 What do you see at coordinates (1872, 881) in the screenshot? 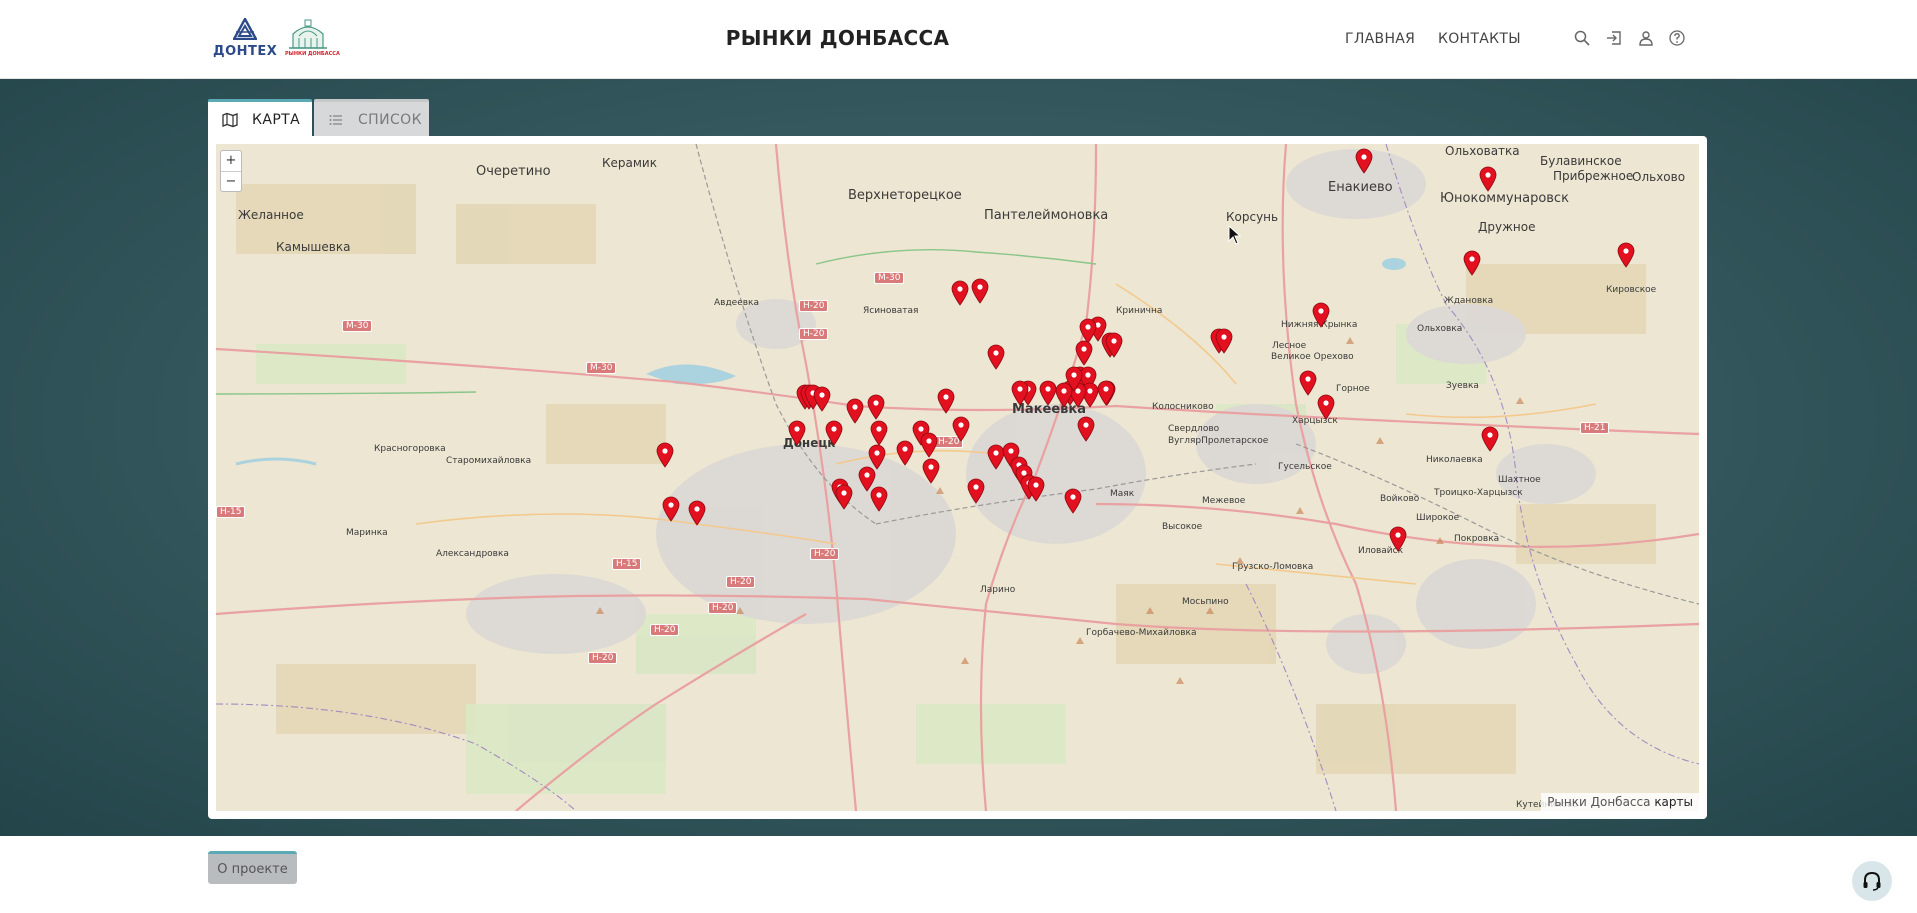
I see `support-button` at bounding box center [1872, 881].